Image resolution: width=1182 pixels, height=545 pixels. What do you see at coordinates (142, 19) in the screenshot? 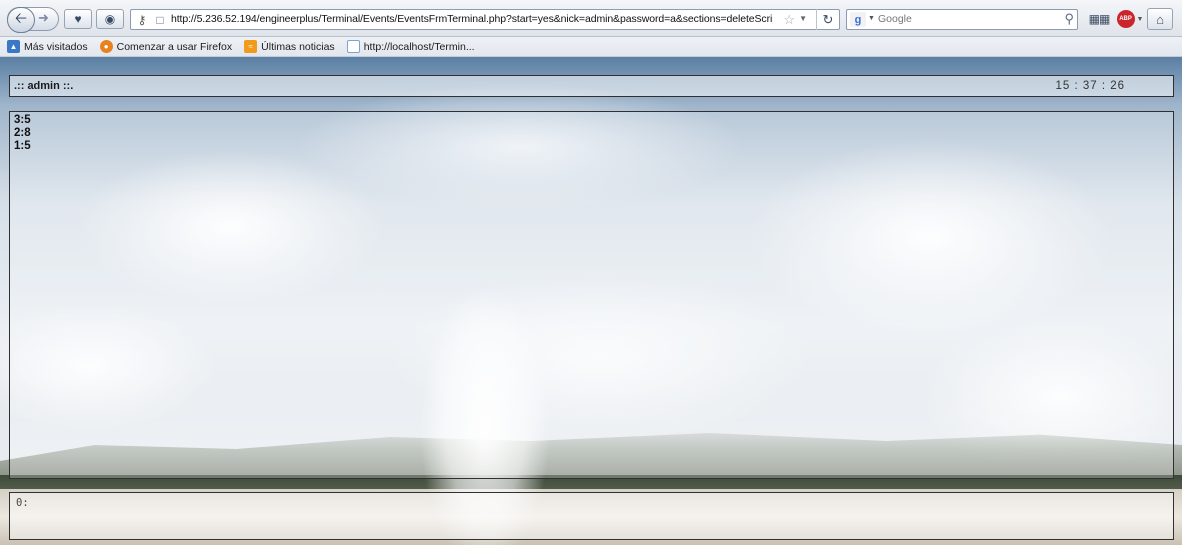
I see `key-icon: ⚷` at bounding box center [142, 19].